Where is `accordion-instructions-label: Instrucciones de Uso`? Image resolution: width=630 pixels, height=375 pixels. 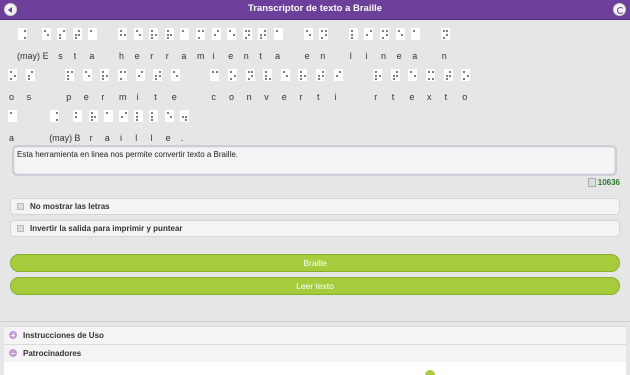
accordion-instructions-label: Instrucciones de Uso is located at coordinates (63, 335).